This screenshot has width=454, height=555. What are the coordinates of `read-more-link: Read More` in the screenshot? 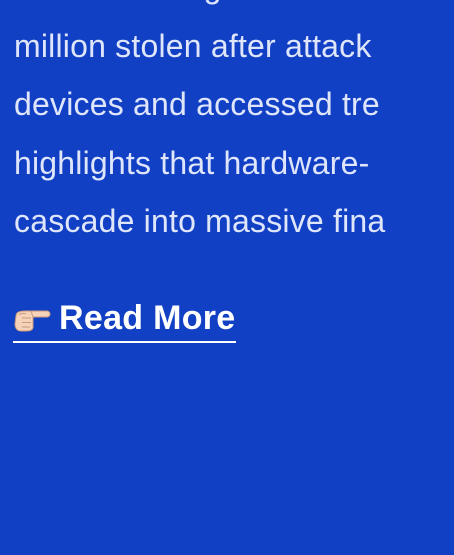 It's located at (124, 320).